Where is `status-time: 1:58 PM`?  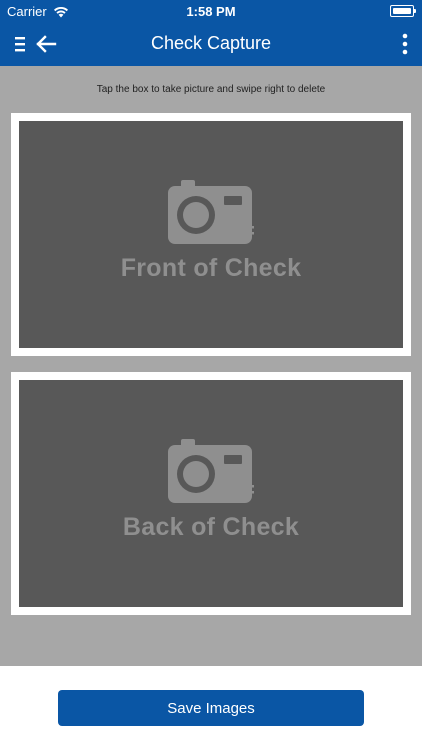
status-time: 1:58 PM is located at coordinates (211, 11).